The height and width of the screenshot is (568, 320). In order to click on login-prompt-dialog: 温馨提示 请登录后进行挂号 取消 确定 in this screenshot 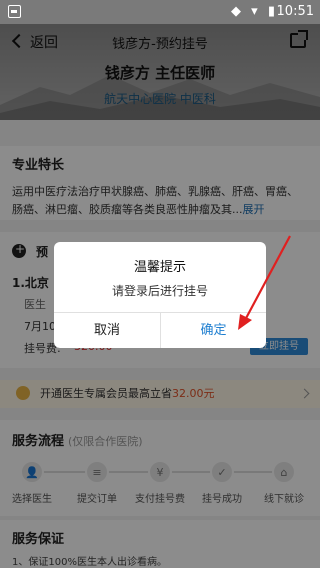, I will do `click(160, 295)`.